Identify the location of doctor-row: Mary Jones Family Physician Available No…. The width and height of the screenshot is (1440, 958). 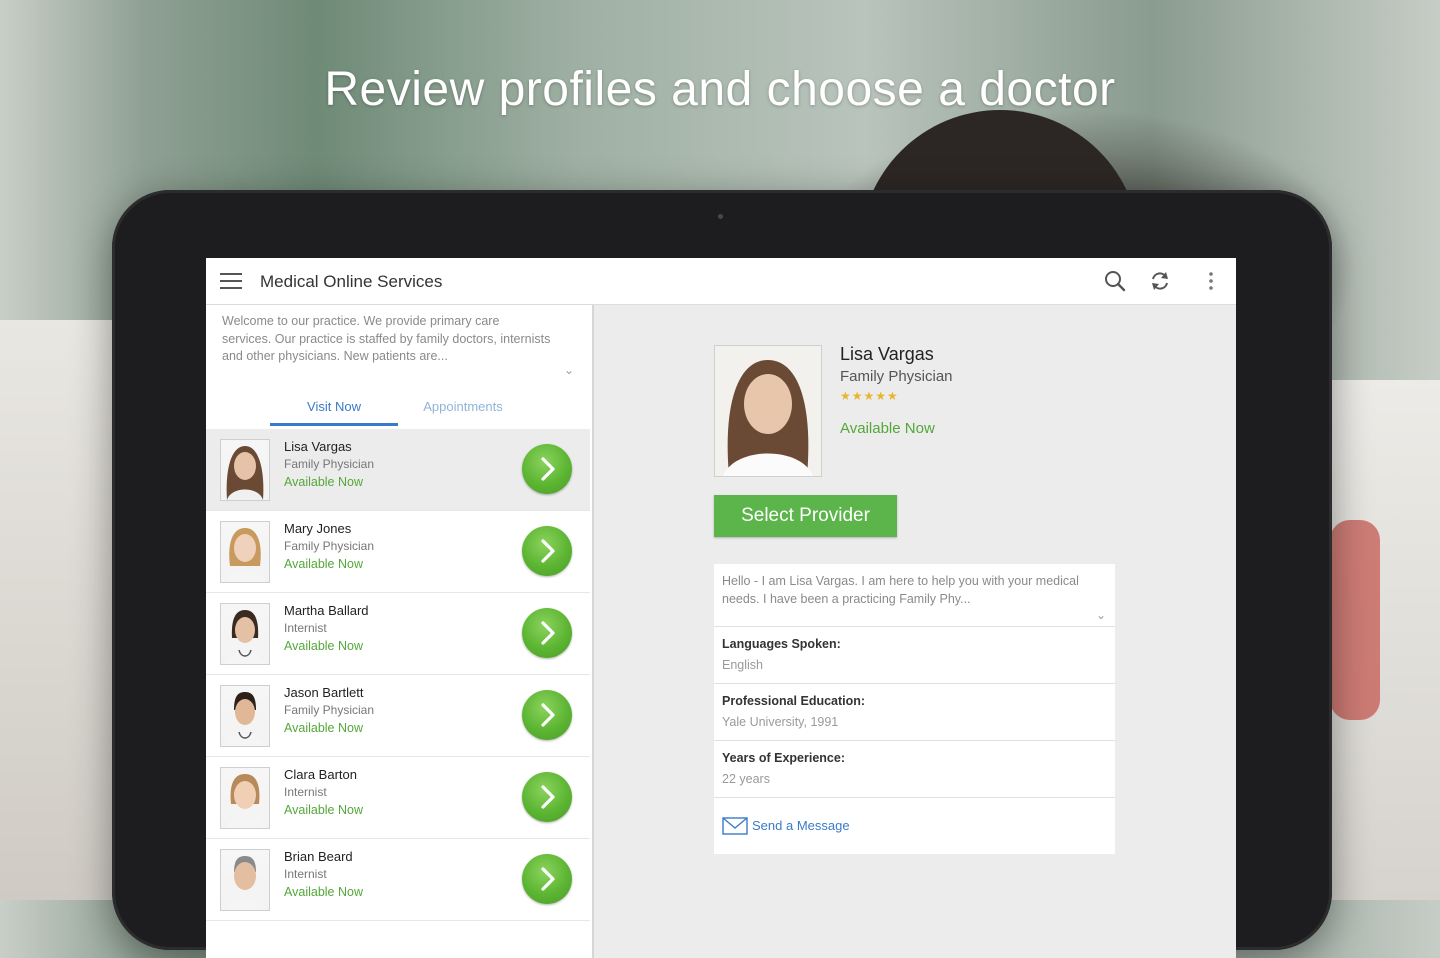
(398, 552).